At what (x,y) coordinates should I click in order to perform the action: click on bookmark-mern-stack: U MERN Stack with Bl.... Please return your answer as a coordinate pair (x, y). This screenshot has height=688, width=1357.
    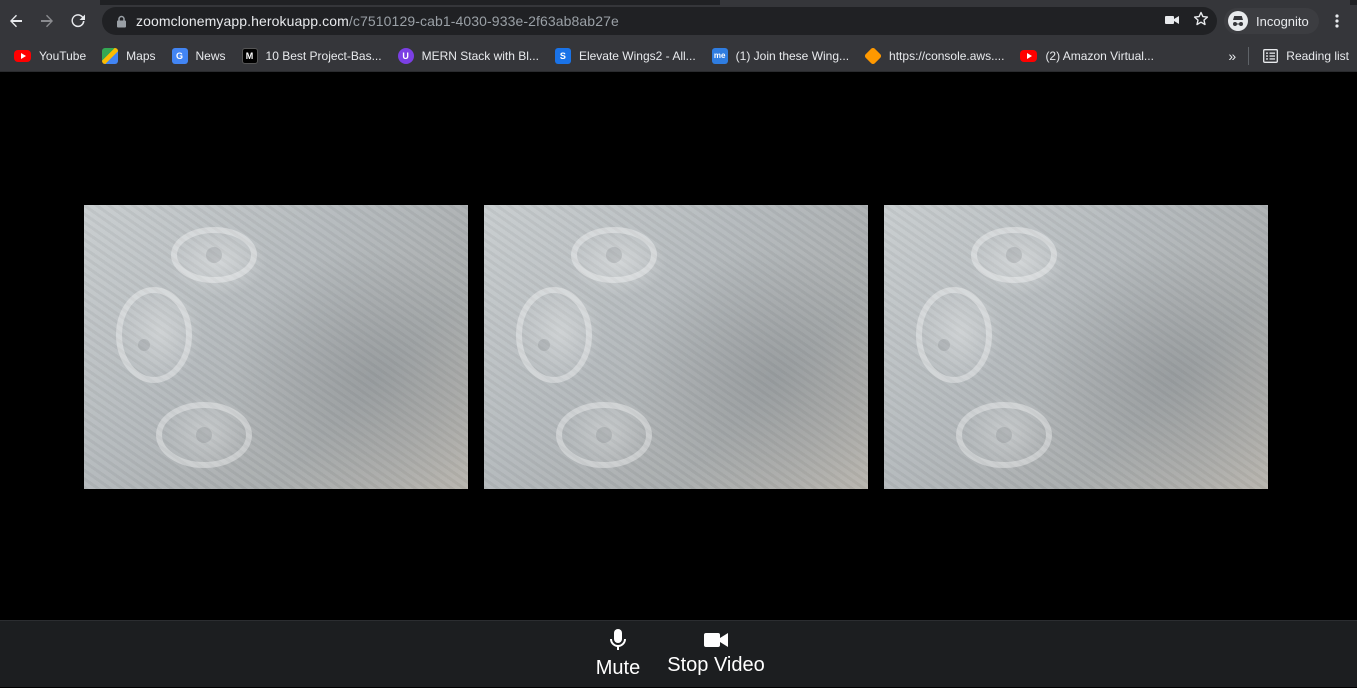
    Looking at the image, I should click on (468, 56).